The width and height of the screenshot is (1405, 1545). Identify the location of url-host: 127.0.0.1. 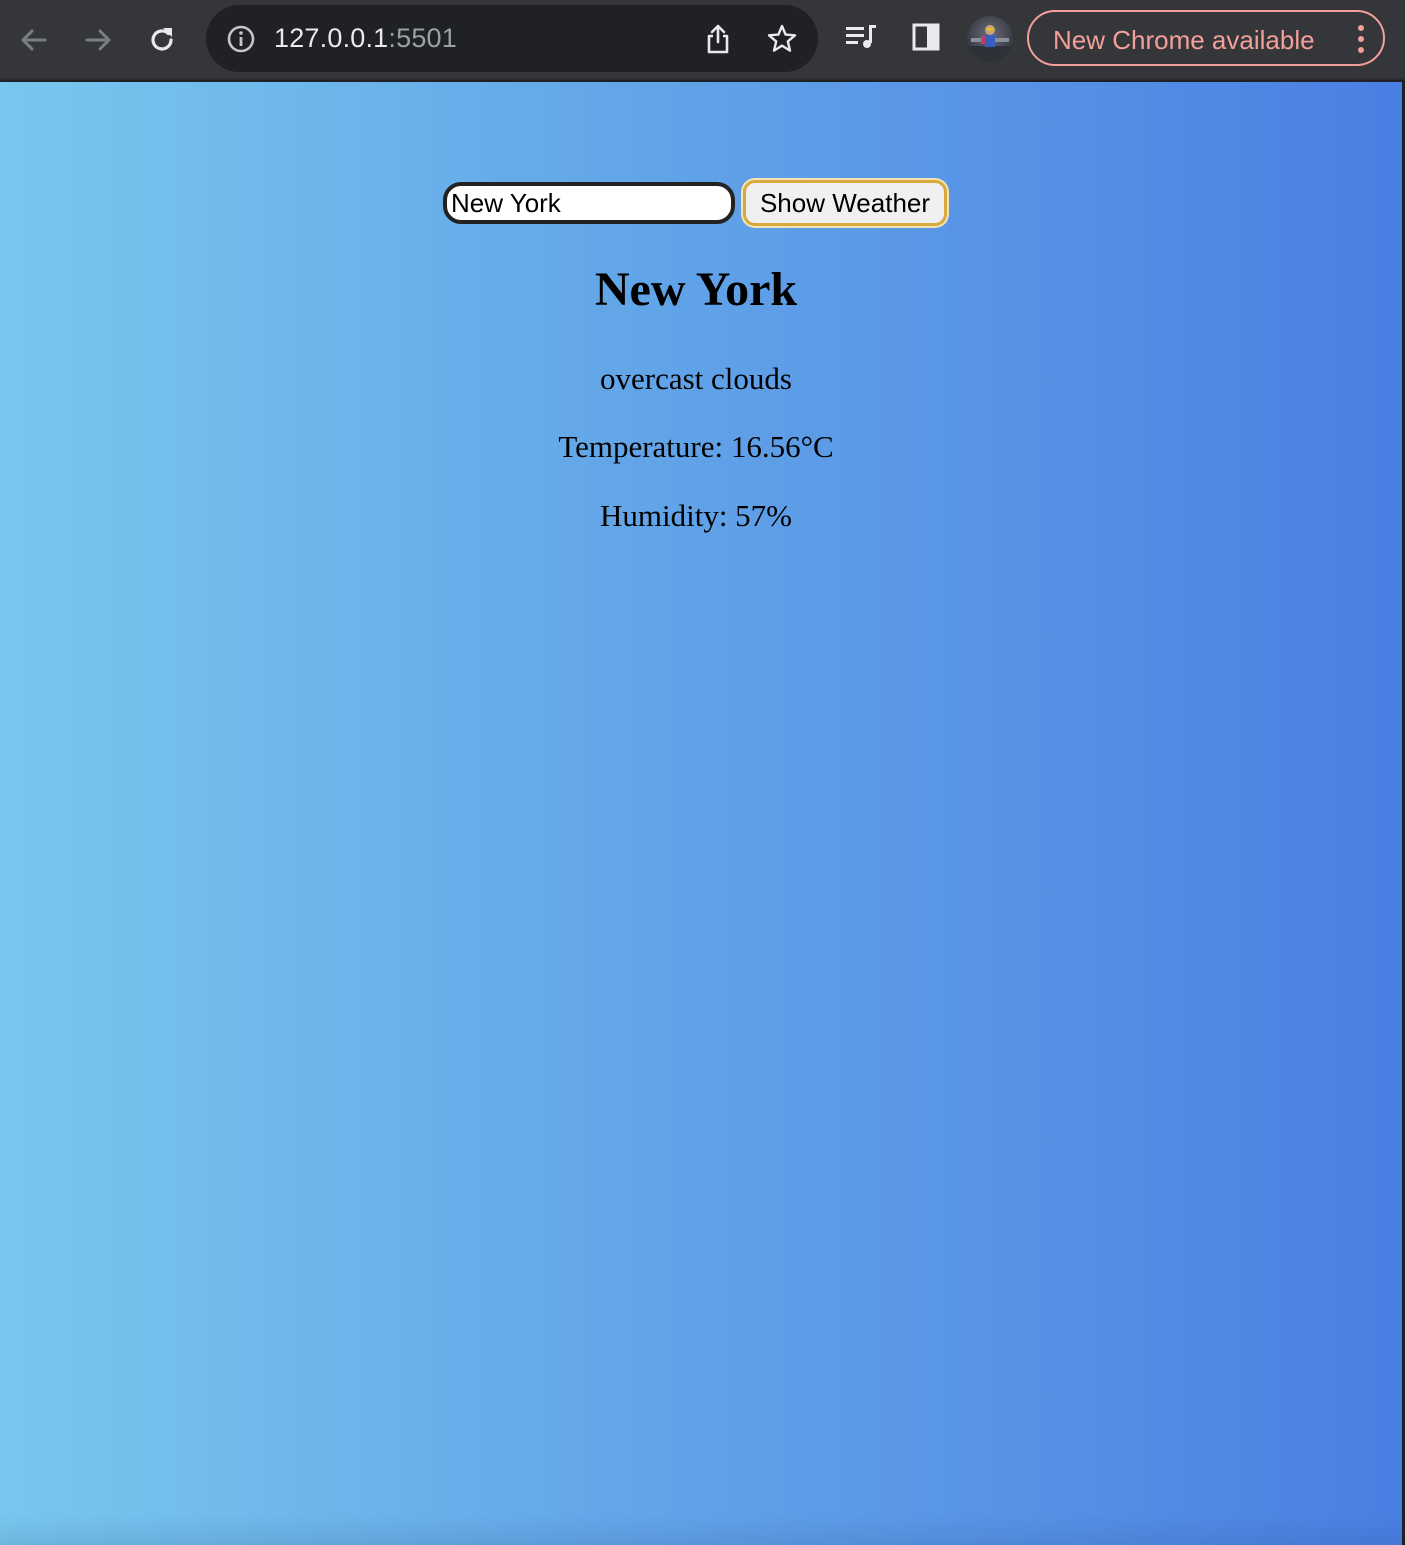
(331, 38).